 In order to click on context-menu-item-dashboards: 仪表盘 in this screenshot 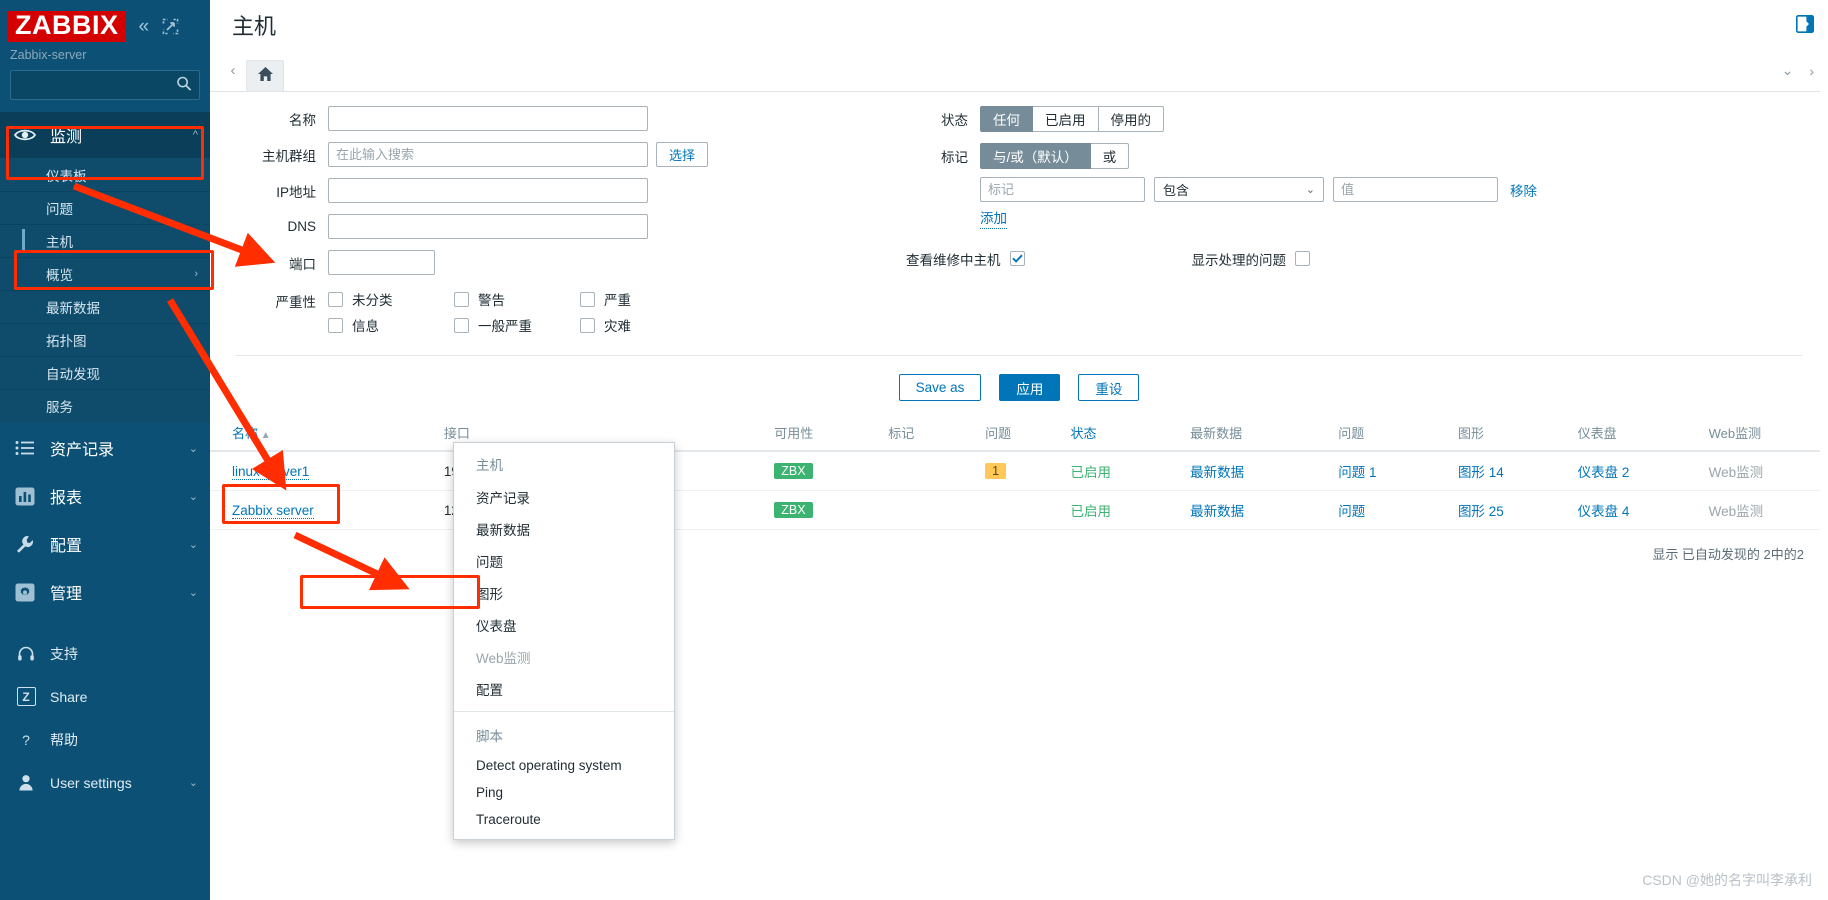, I will do `click(564, 625)`.